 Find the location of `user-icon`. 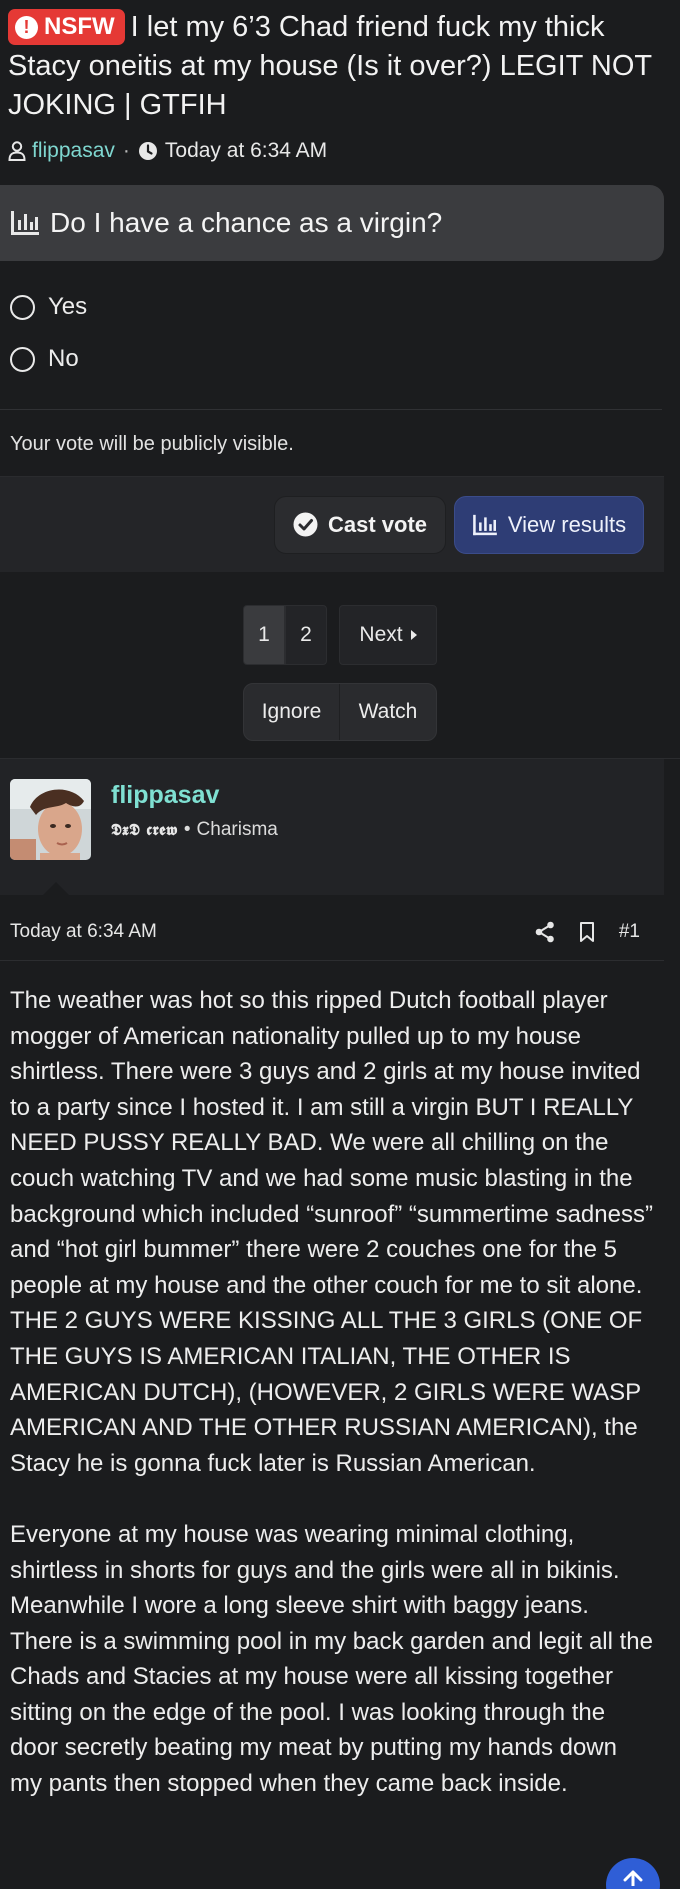

user-icon is located at coordinates (17, 151).